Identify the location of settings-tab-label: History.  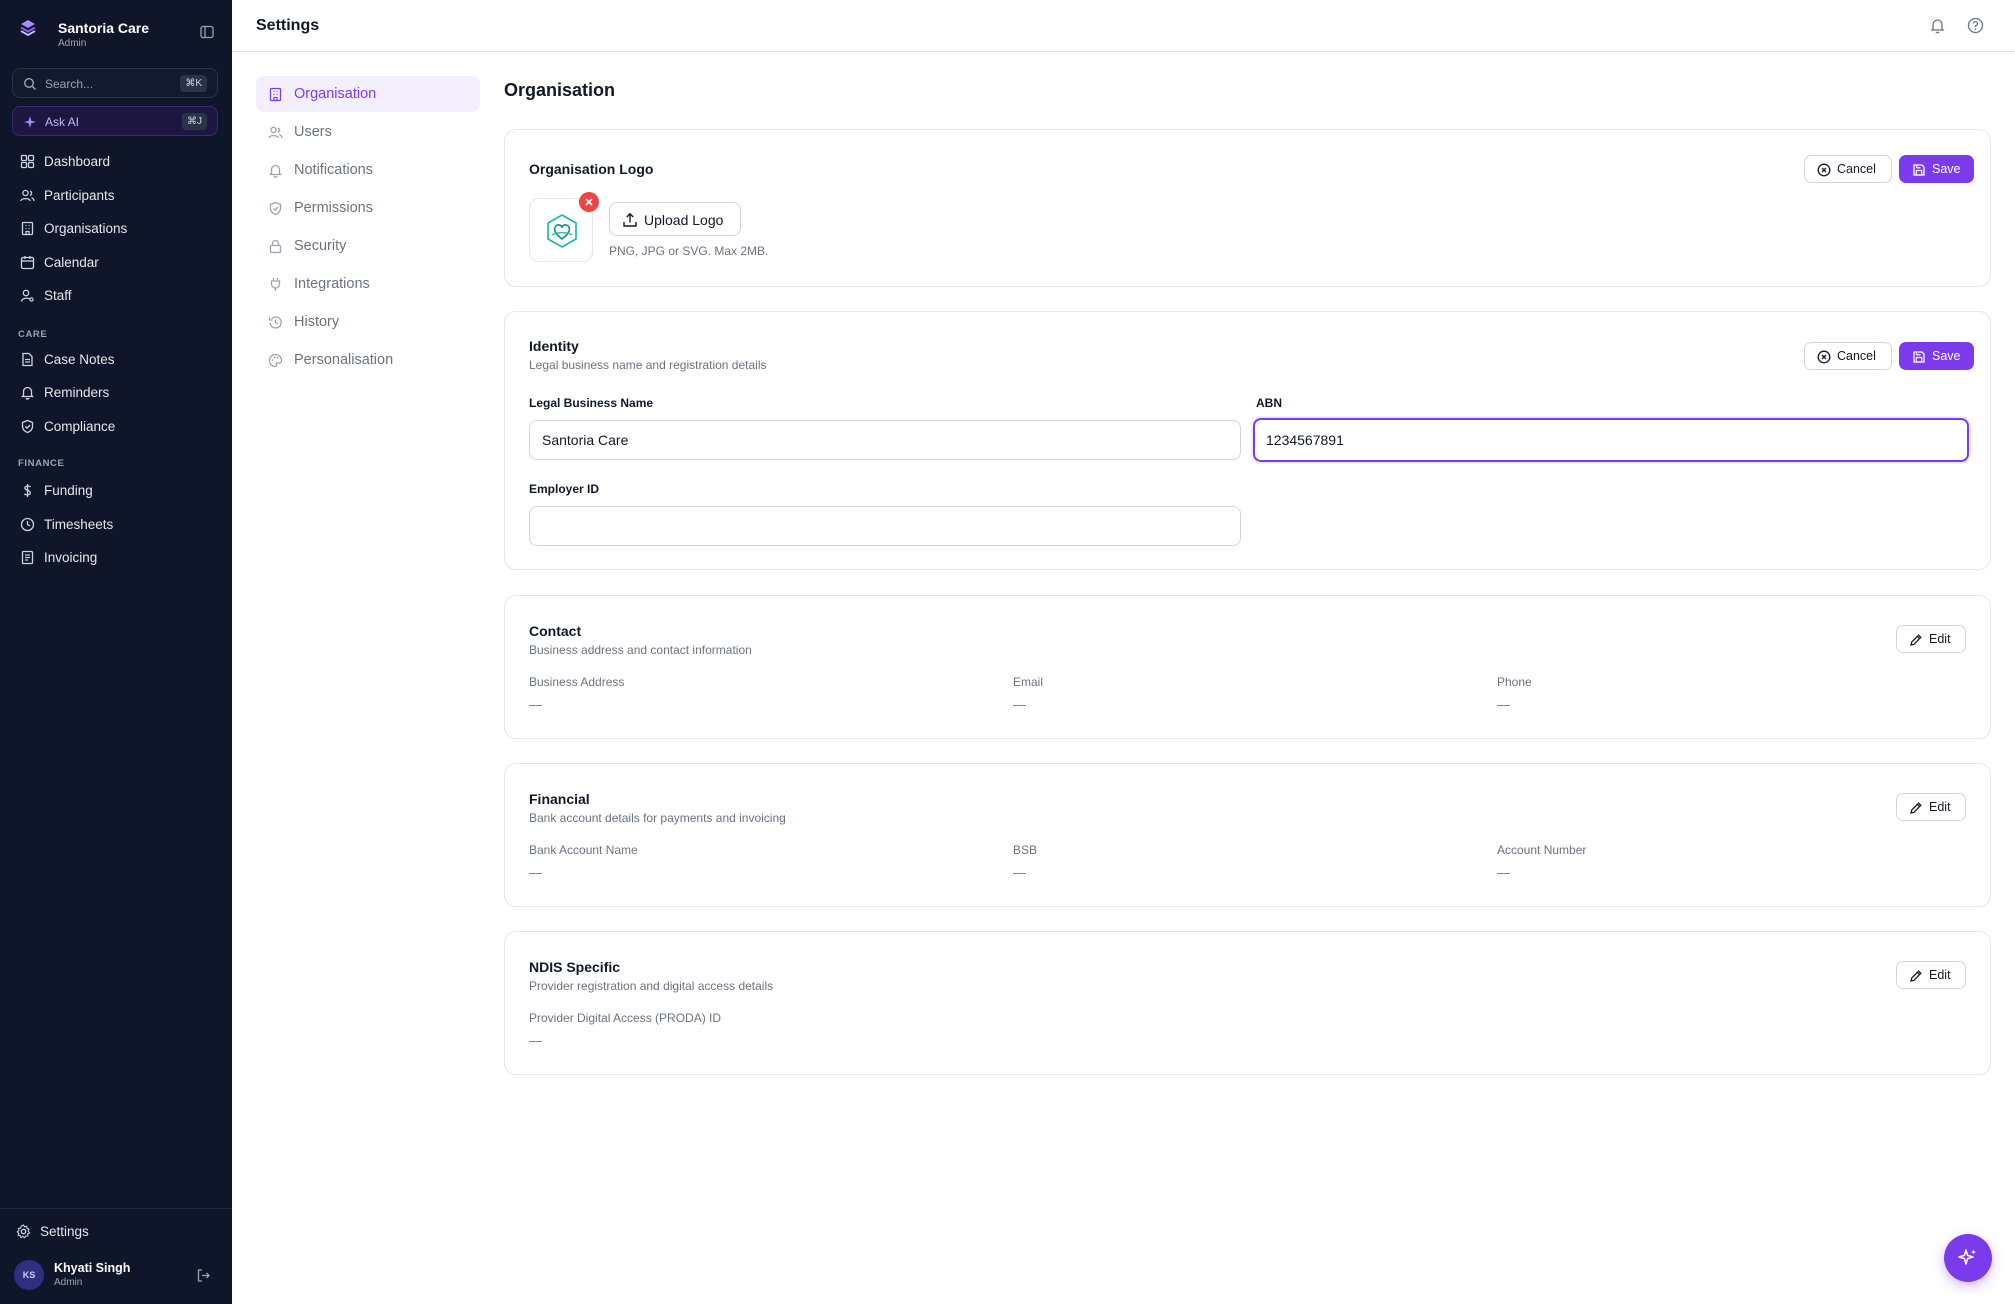
(317, 322).